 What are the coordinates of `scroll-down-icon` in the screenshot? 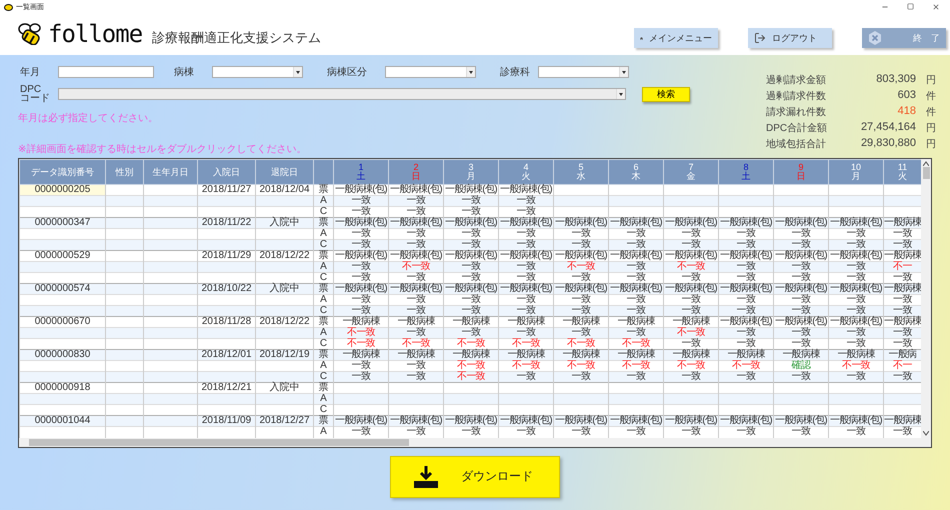 It's located at (926, 433).